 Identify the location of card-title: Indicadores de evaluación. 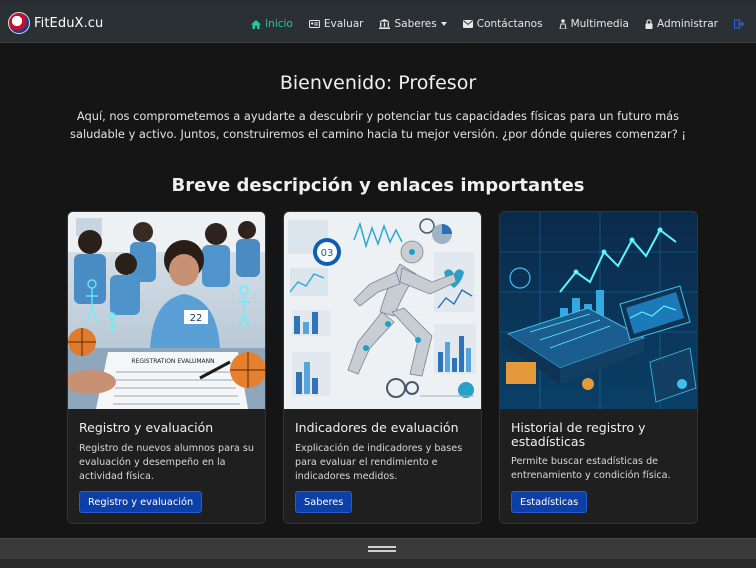
(377, 427).